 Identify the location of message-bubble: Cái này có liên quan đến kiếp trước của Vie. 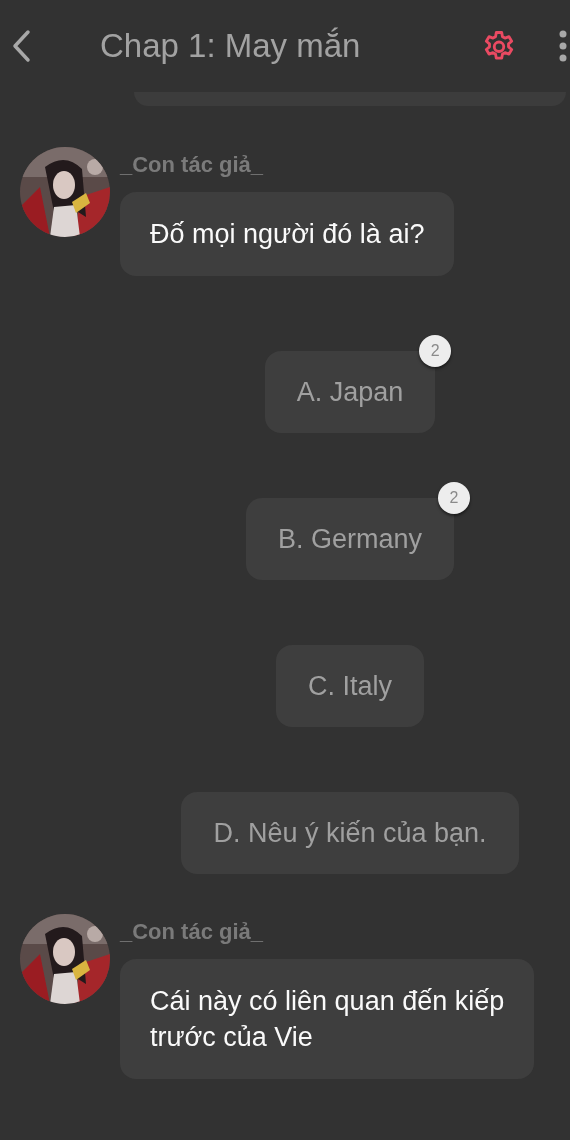
(327, 1019).